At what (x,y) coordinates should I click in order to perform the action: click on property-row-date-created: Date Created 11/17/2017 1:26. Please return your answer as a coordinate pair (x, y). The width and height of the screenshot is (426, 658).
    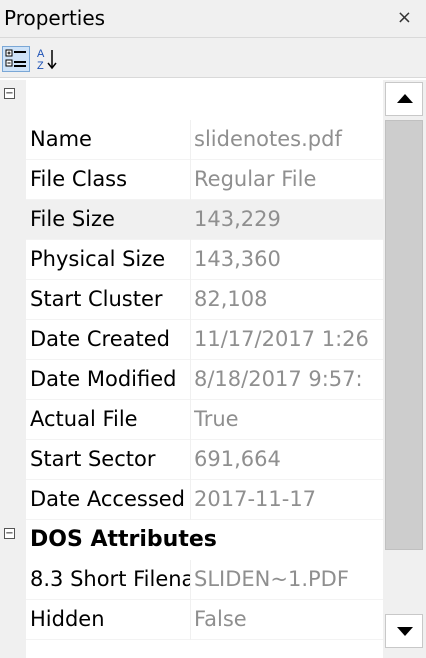
    Looking at the image, I should click on (204, 340).